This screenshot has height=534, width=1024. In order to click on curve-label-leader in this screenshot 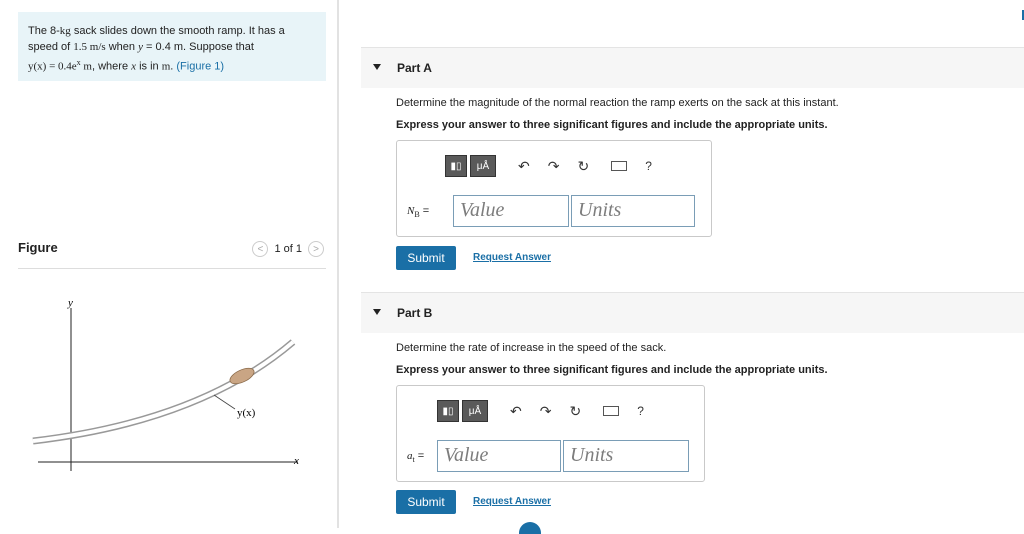, I will do `click(224, 402)`.